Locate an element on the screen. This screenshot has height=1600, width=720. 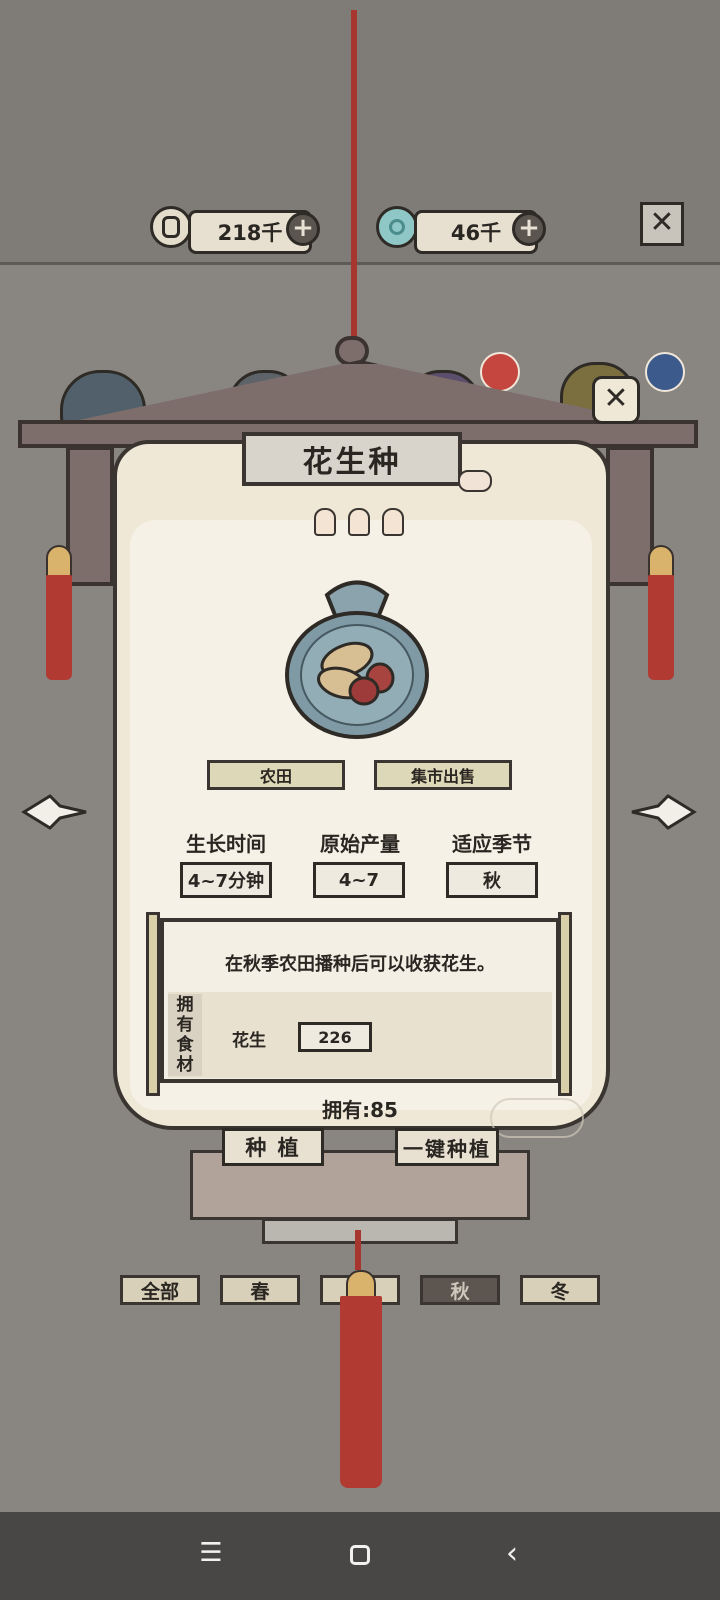
hanging-cord is located at coordinates (354, 175).